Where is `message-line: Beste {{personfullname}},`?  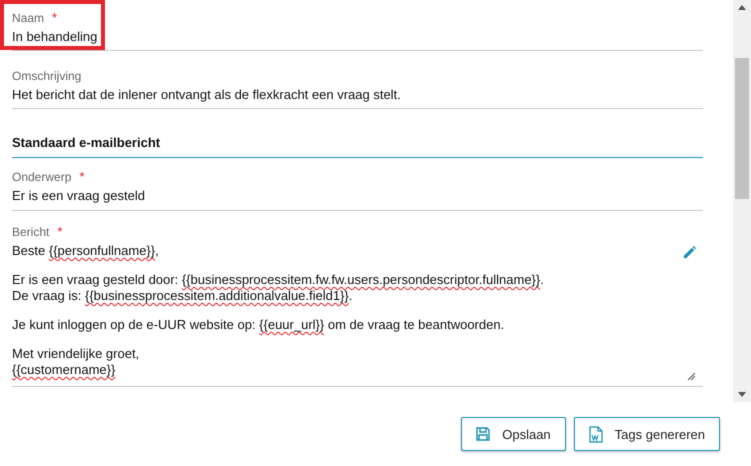 message-line: Beste {{personfullname}}, is located at coordinates (85, 251).